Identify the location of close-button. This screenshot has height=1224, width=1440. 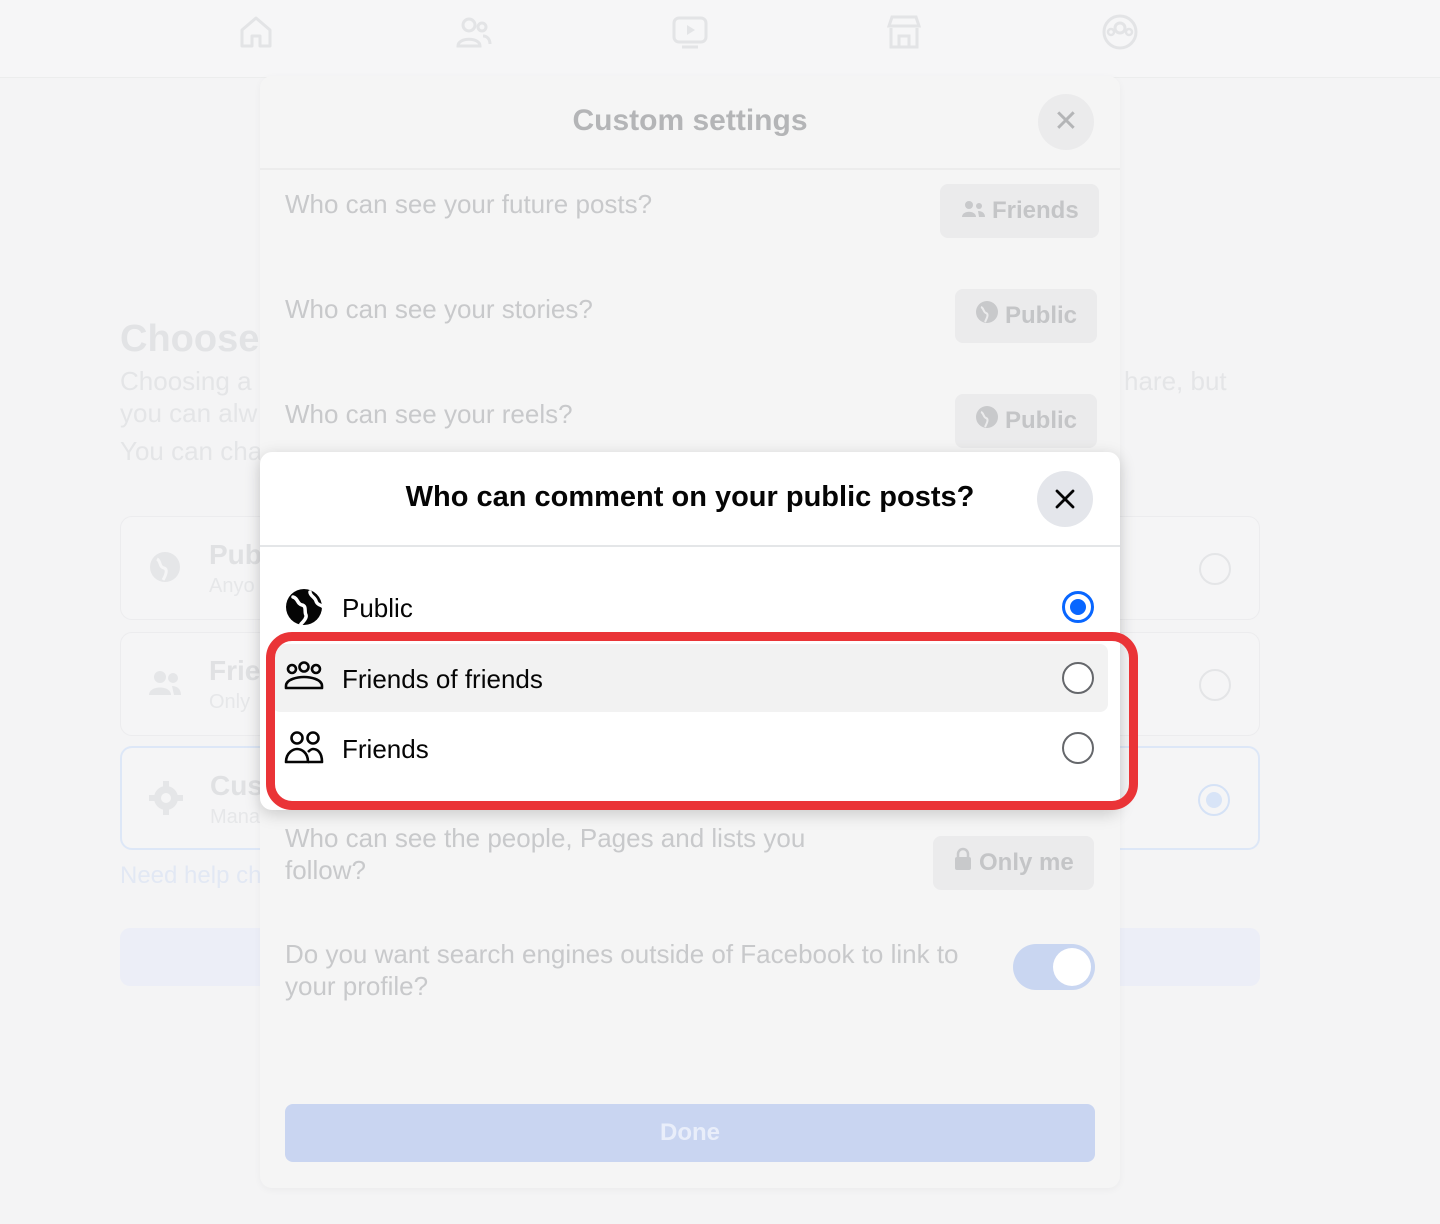
(1065, 499).